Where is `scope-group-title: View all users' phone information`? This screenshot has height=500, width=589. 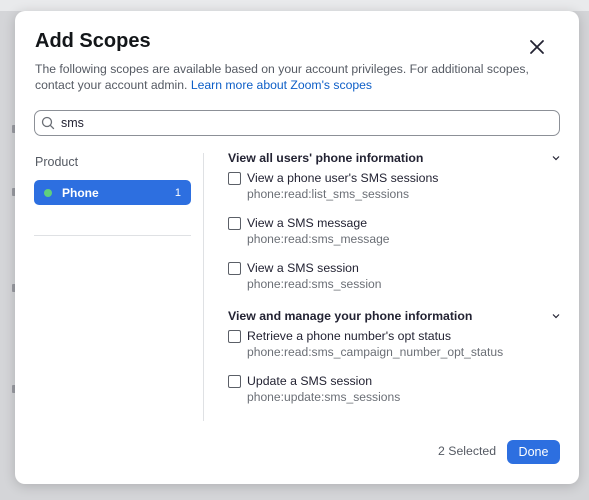 scope-group-title: View all users' phone information is located at coordinates (326, 159).